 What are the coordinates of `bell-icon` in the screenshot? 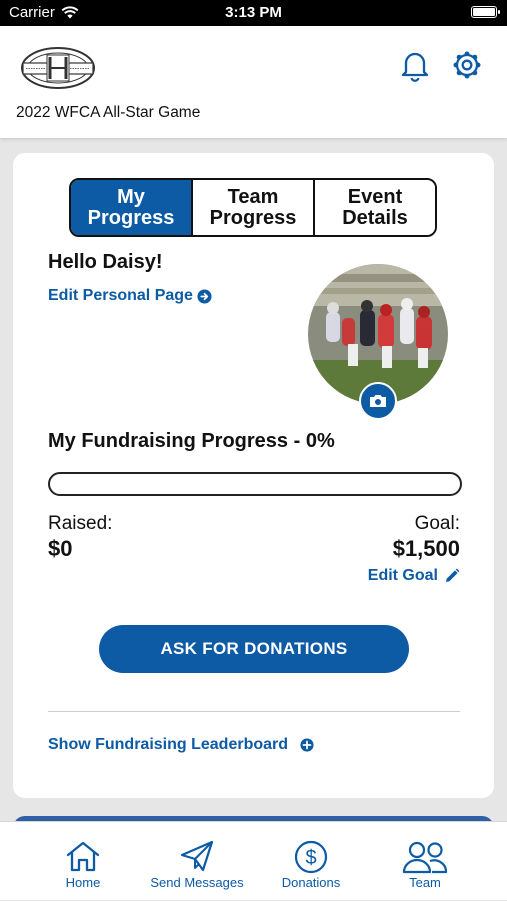 It's located at (415, 65).